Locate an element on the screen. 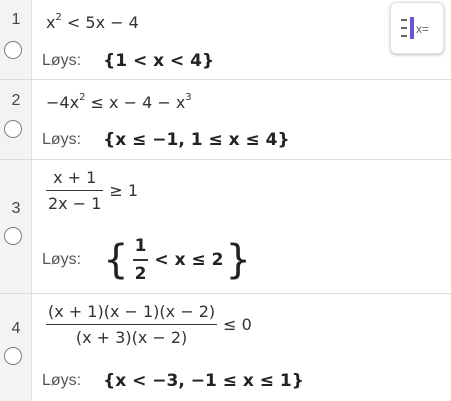 The image size is (451, 401). row-gutter: 1 is located at coordinates (16, 39).